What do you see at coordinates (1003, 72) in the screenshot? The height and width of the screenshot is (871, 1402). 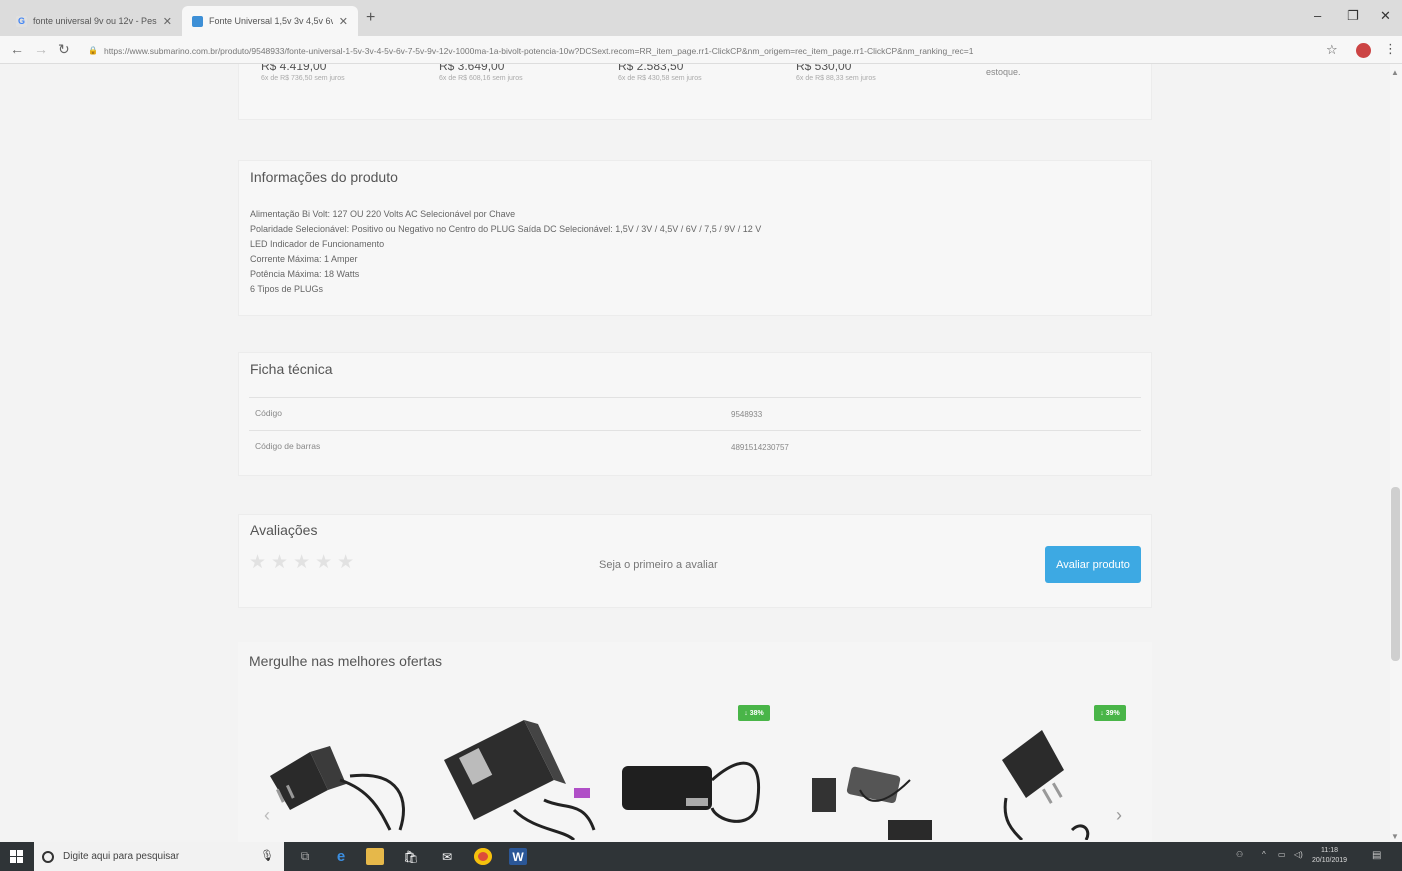 I see `stock-text: estoque.` at bounding box center [1003, 72].